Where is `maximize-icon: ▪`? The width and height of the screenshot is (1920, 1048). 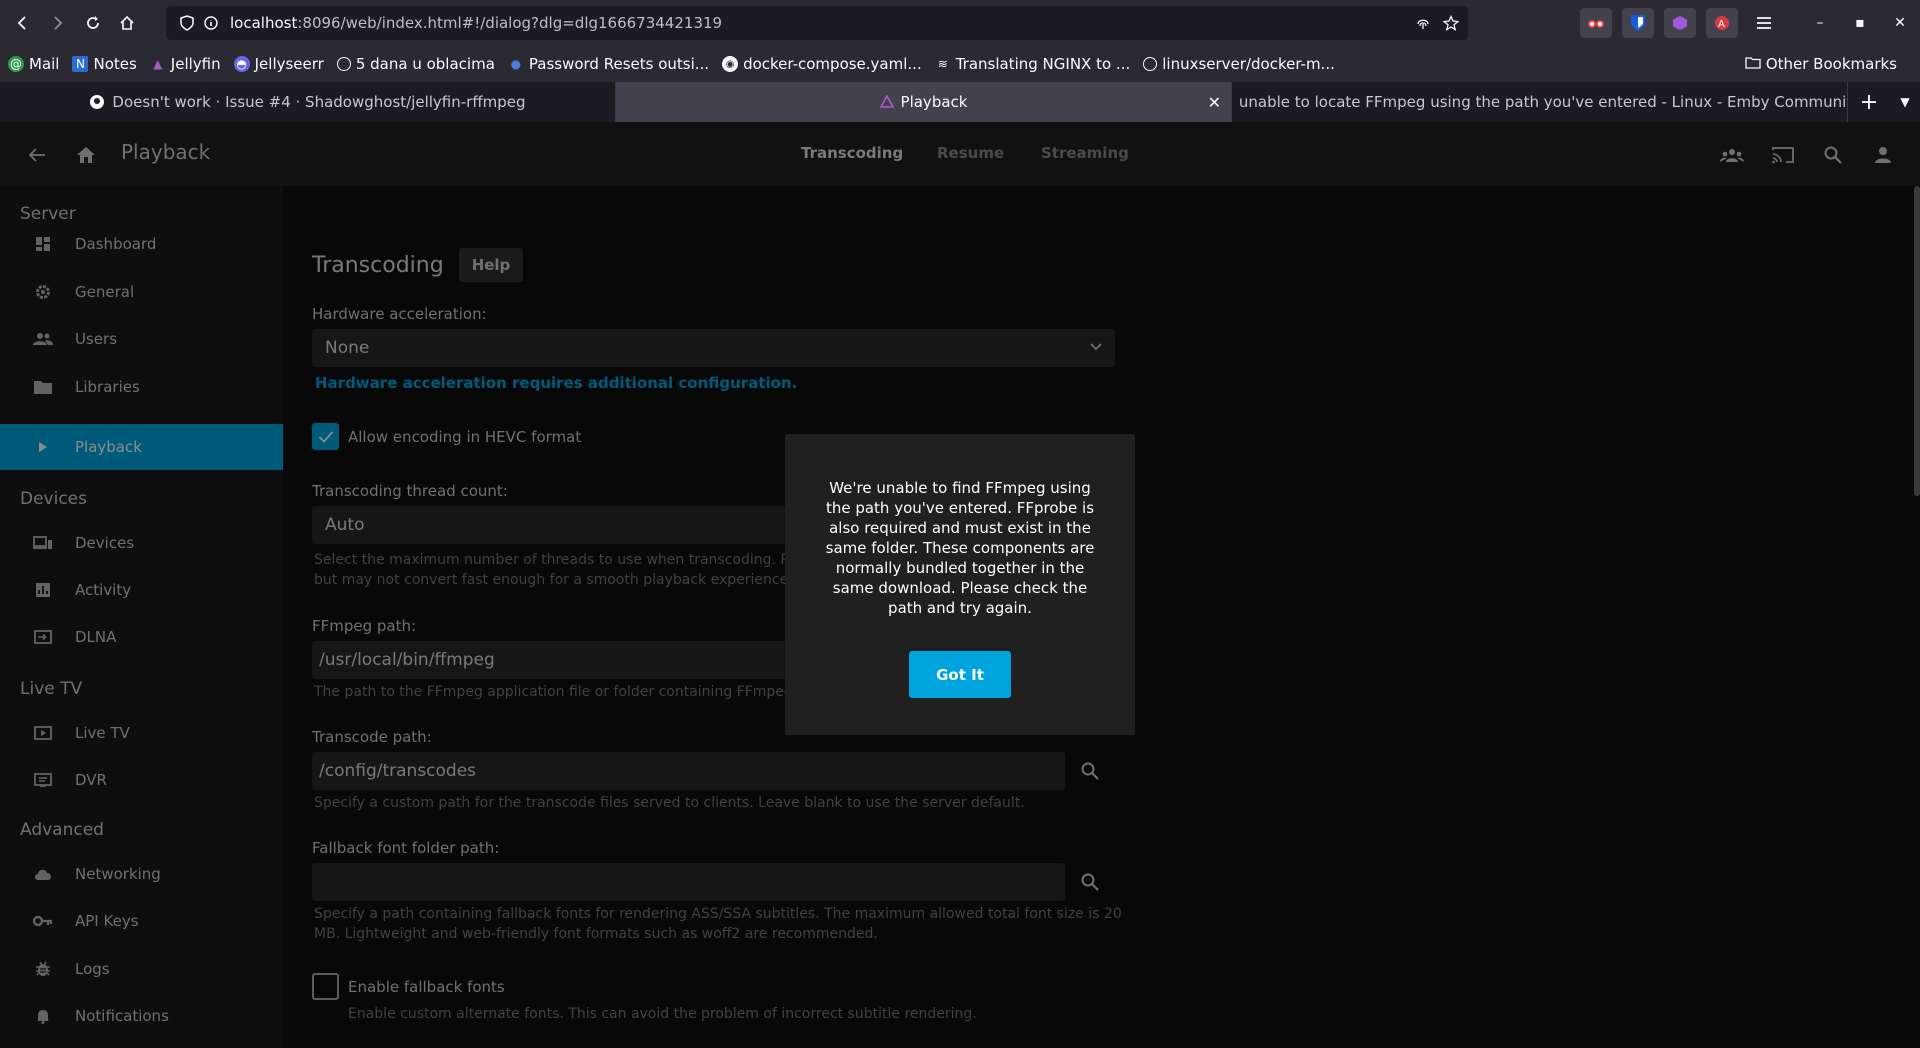 maximize-icon: ▪ is located at coordinates (1860, 23).